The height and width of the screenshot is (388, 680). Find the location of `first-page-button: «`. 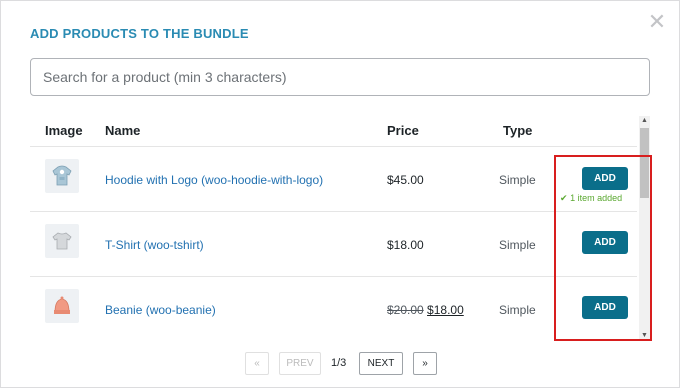

first-page-button: « is located at coordinates (257, 363).